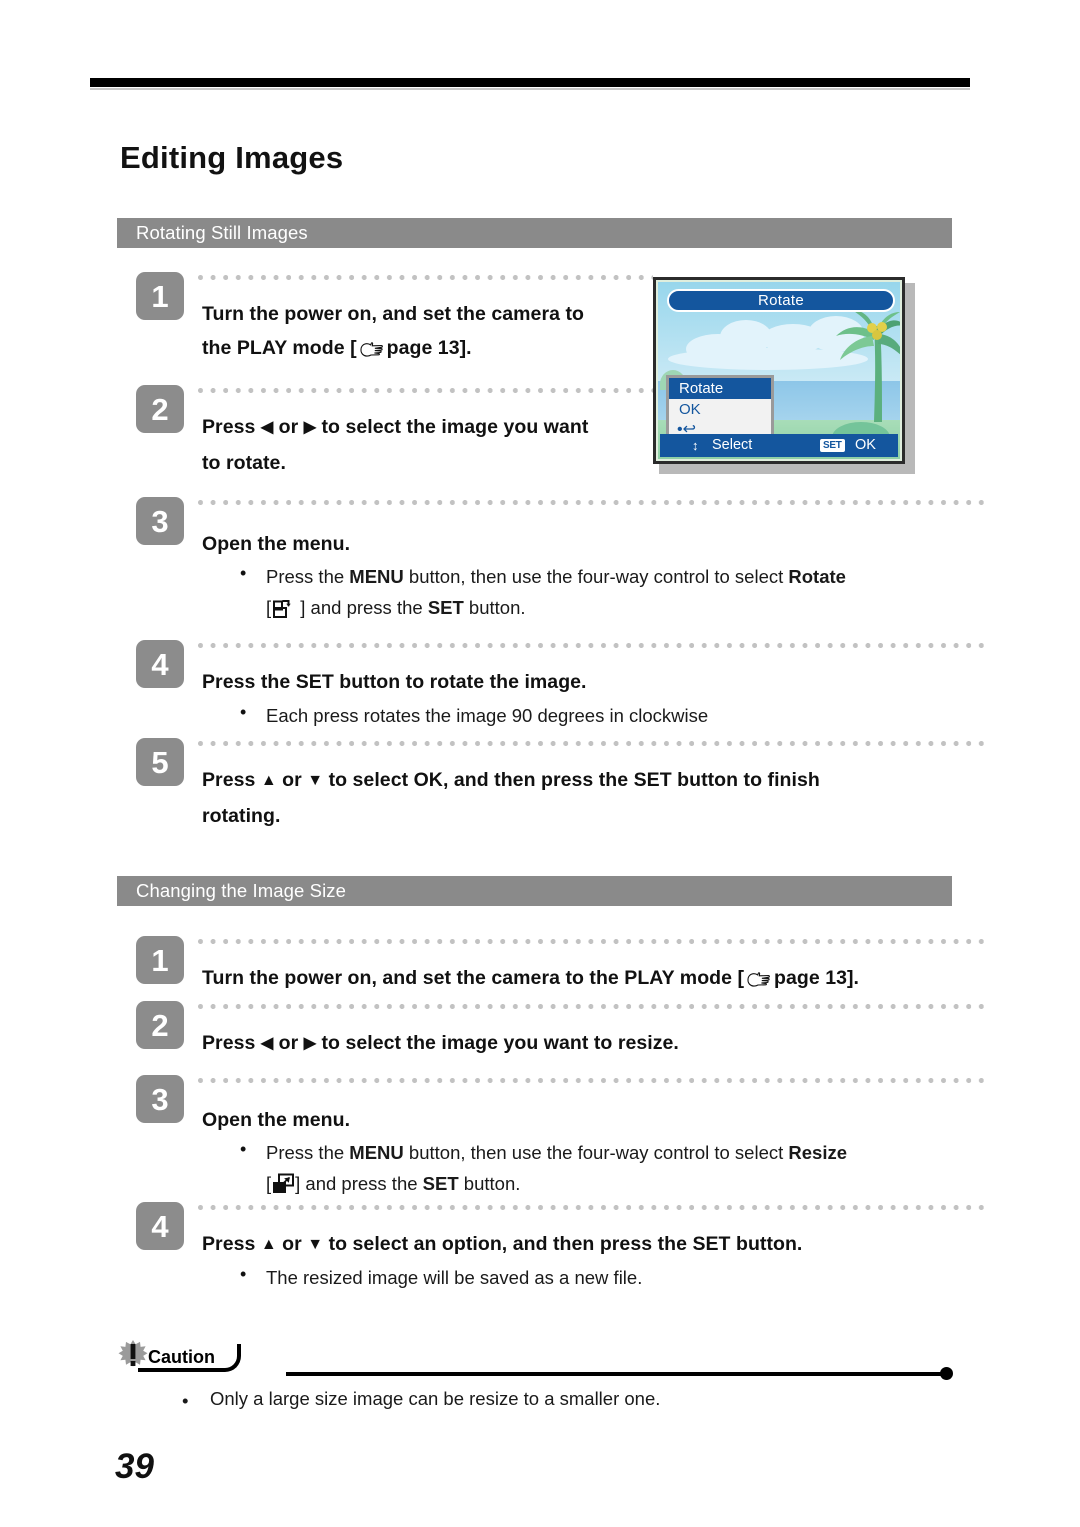 Image resolution: width=1080 pixels, height=1527 pixels. What do you see at coordinates (695, 445) in the screenshot?
I see `updown-arrow-icon: ↕` at bounding box center [695, 445].